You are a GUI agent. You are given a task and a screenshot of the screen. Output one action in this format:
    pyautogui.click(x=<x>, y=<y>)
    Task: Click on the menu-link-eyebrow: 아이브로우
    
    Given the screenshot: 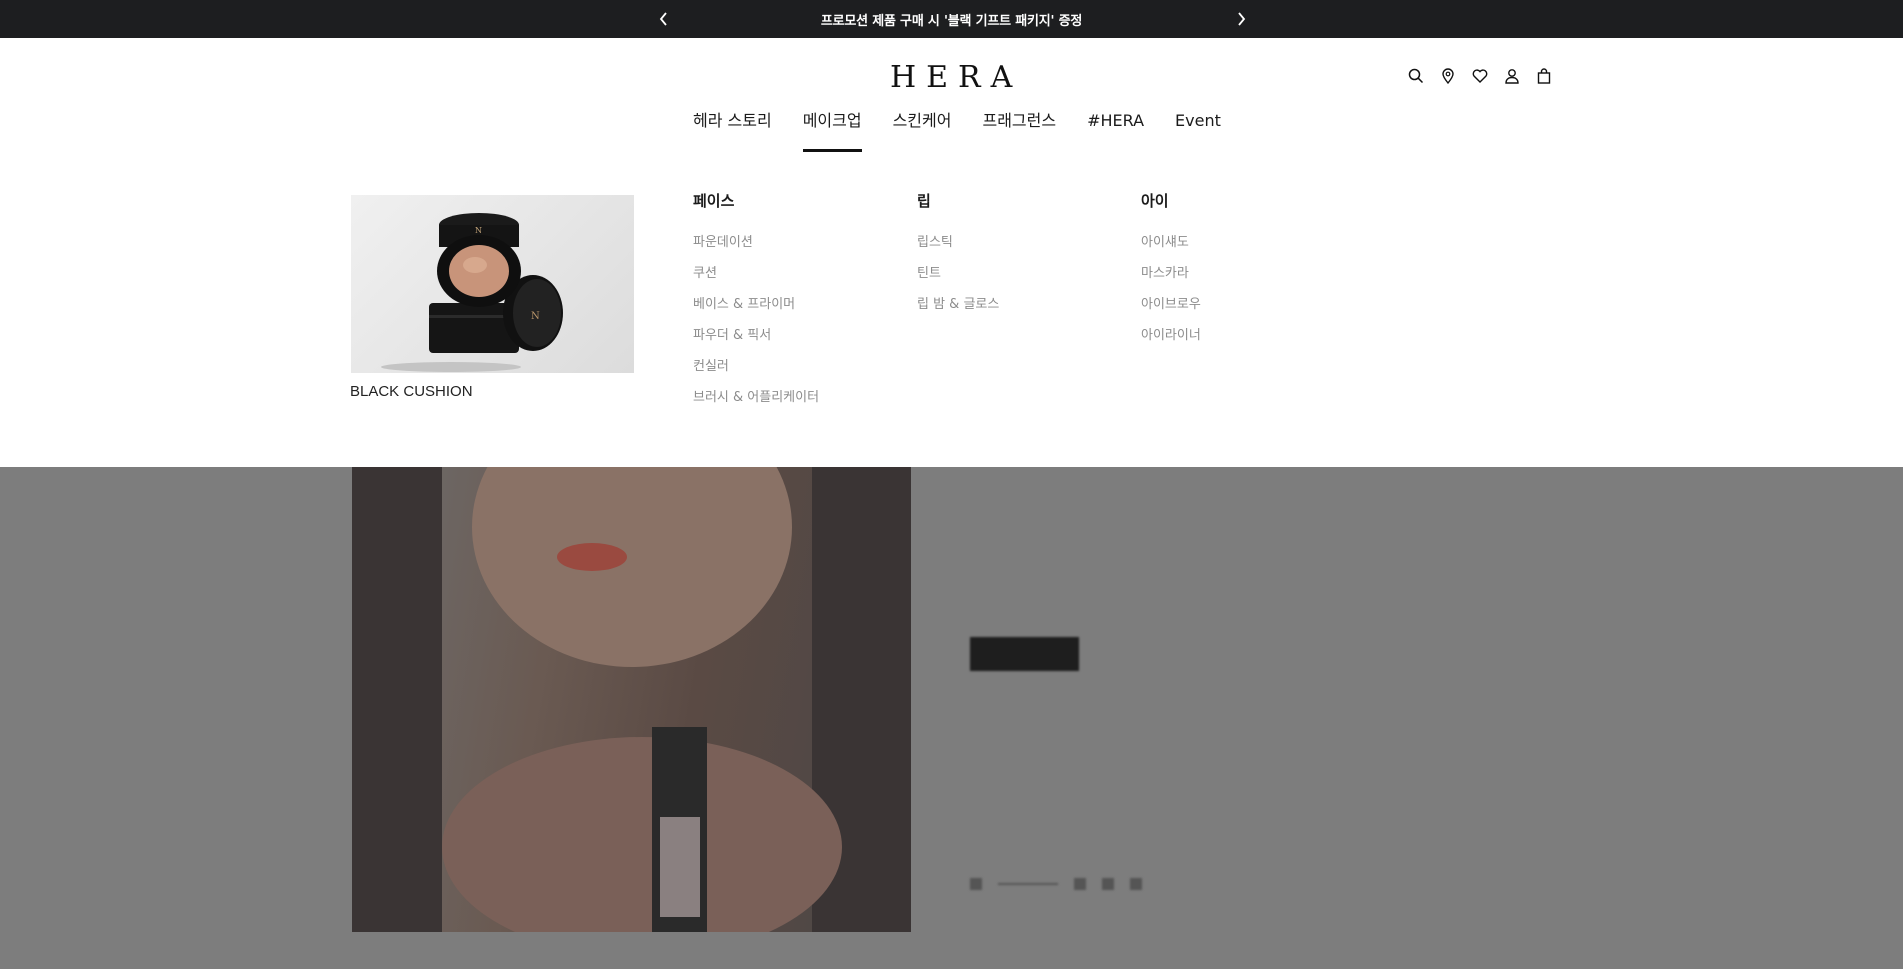 What is the action you would take?
    pyautogui.click(x=1171, y=304)
    